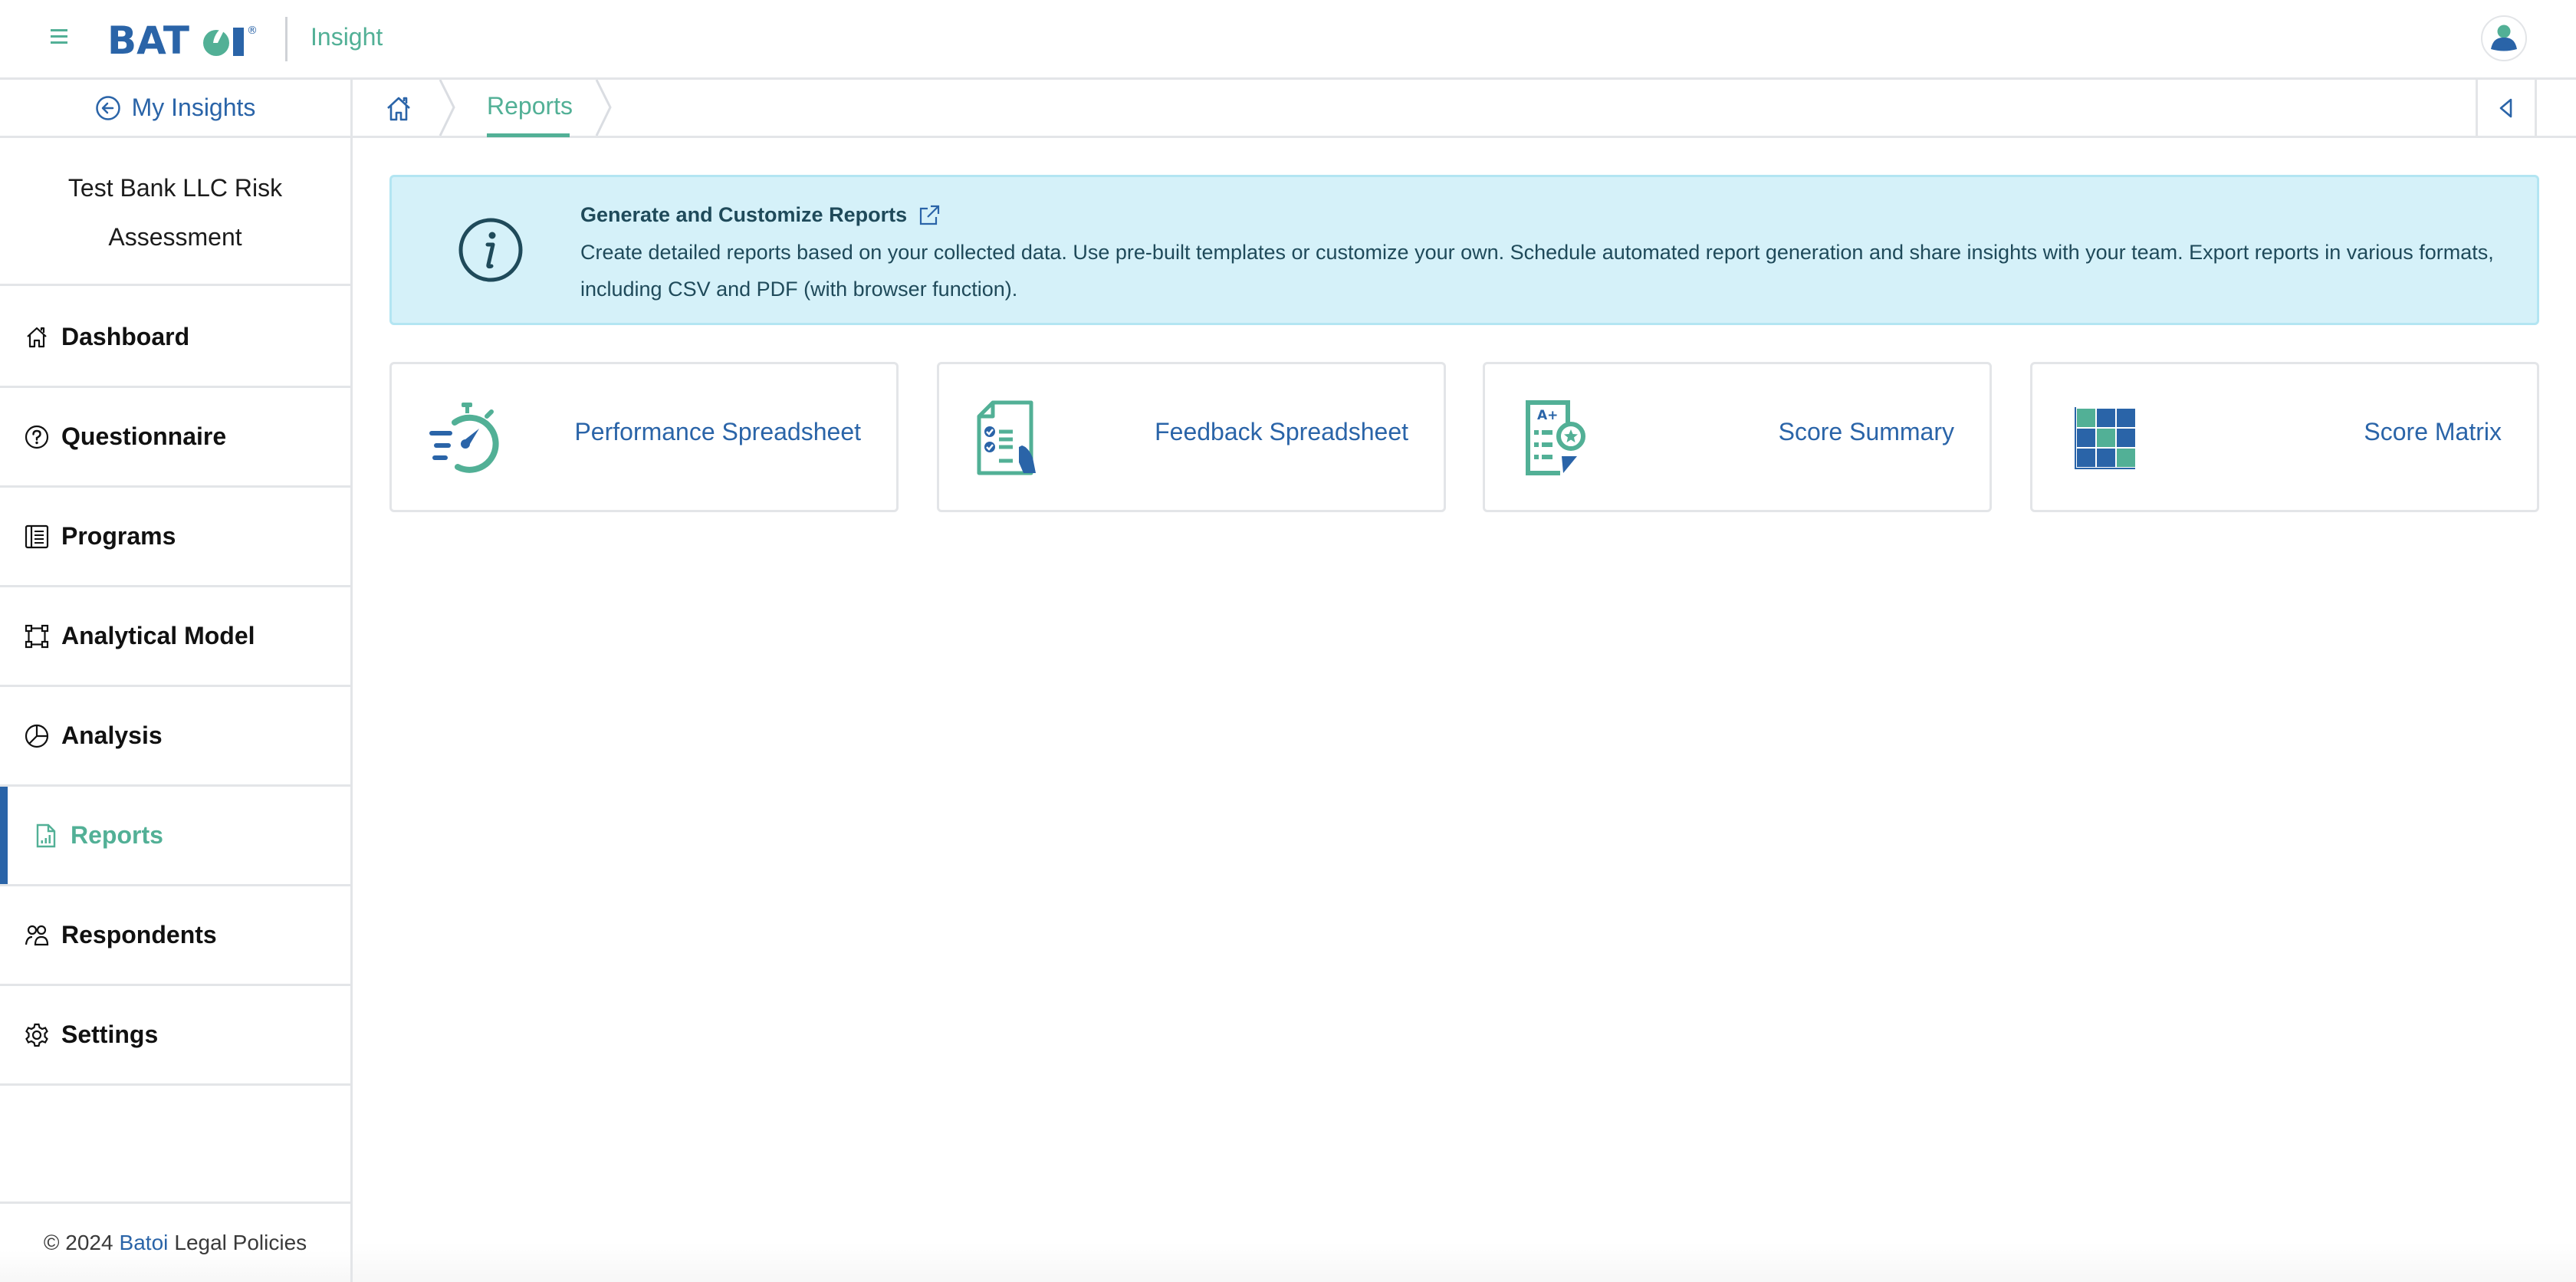 The height and width of the screenshot is (1282, 2576). Describe the element at coordinates (37, 736) in the screenshot. I see `pie-chart-icon` at that location.